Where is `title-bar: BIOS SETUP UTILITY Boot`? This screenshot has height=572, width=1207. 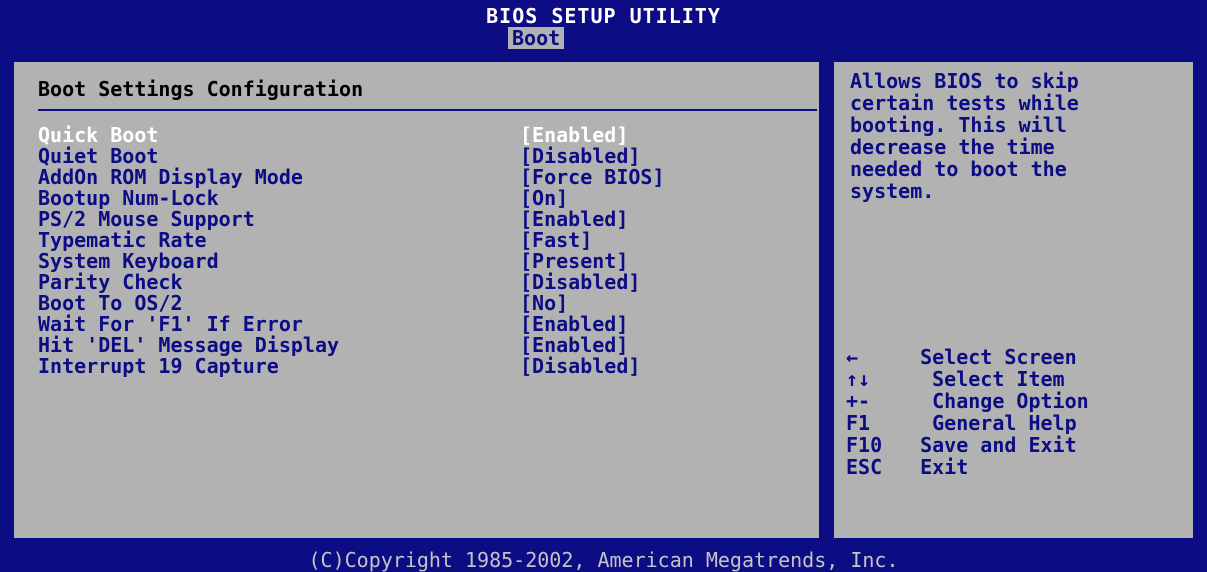 title-bar: BIOS SETUP UTILITY Boot is located at coordinates (603, 27).